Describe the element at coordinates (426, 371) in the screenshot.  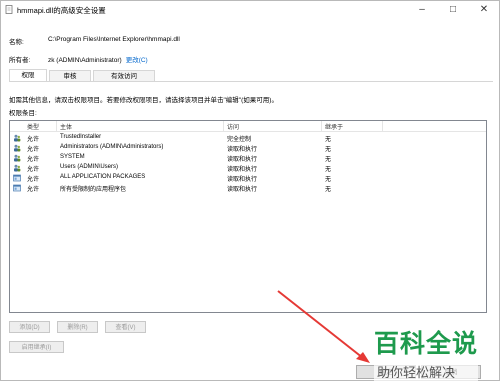
I see `watermark-subtitle: 助你轻松解决` at that location.